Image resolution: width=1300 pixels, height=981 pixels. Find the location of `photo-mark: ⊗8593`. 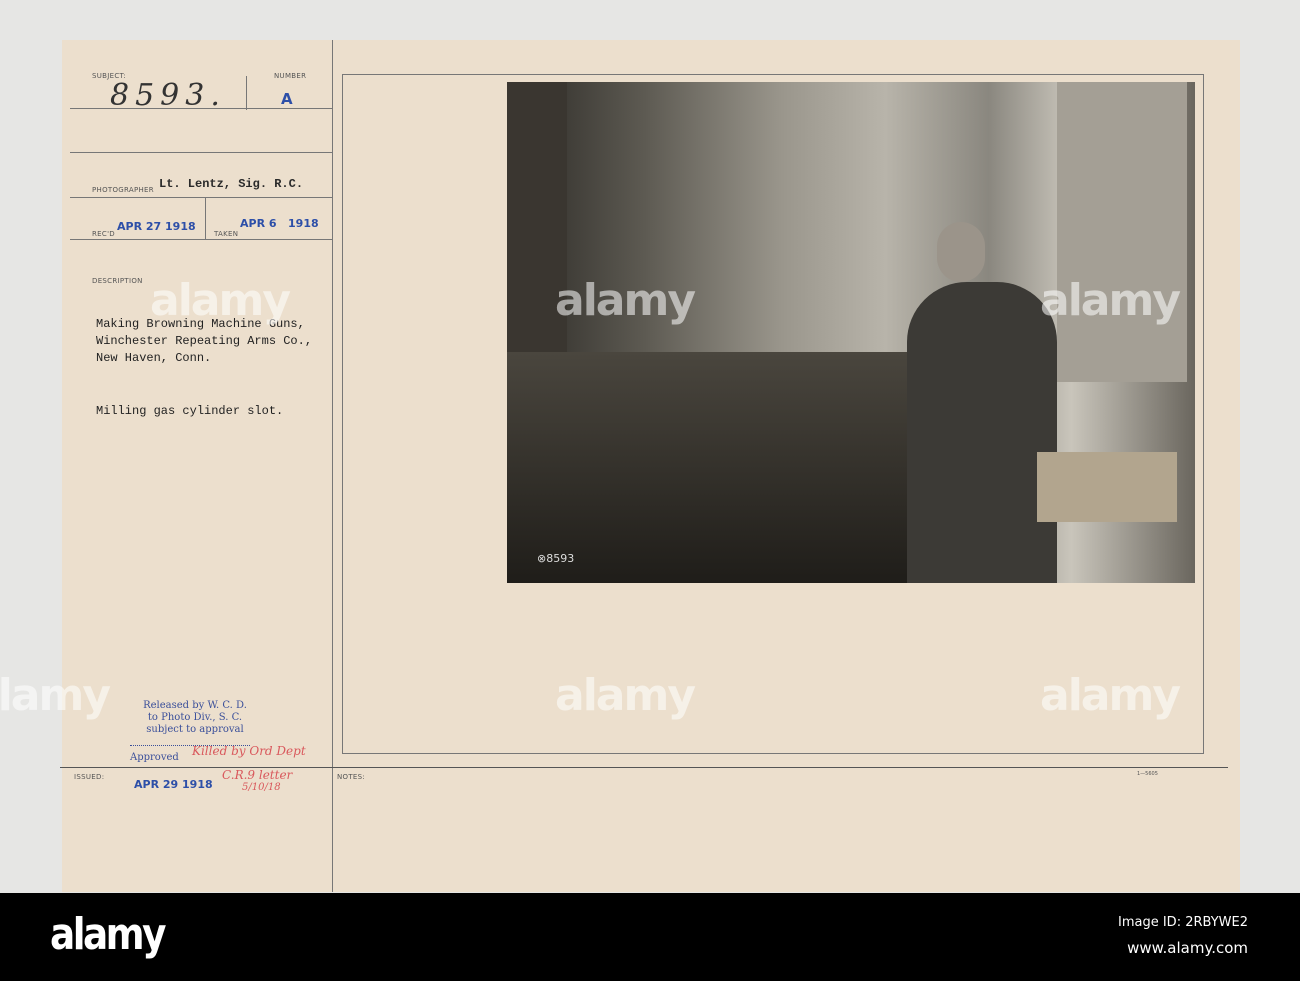

photo-mark: ⊗8593 is located at coordinates (556, 558).